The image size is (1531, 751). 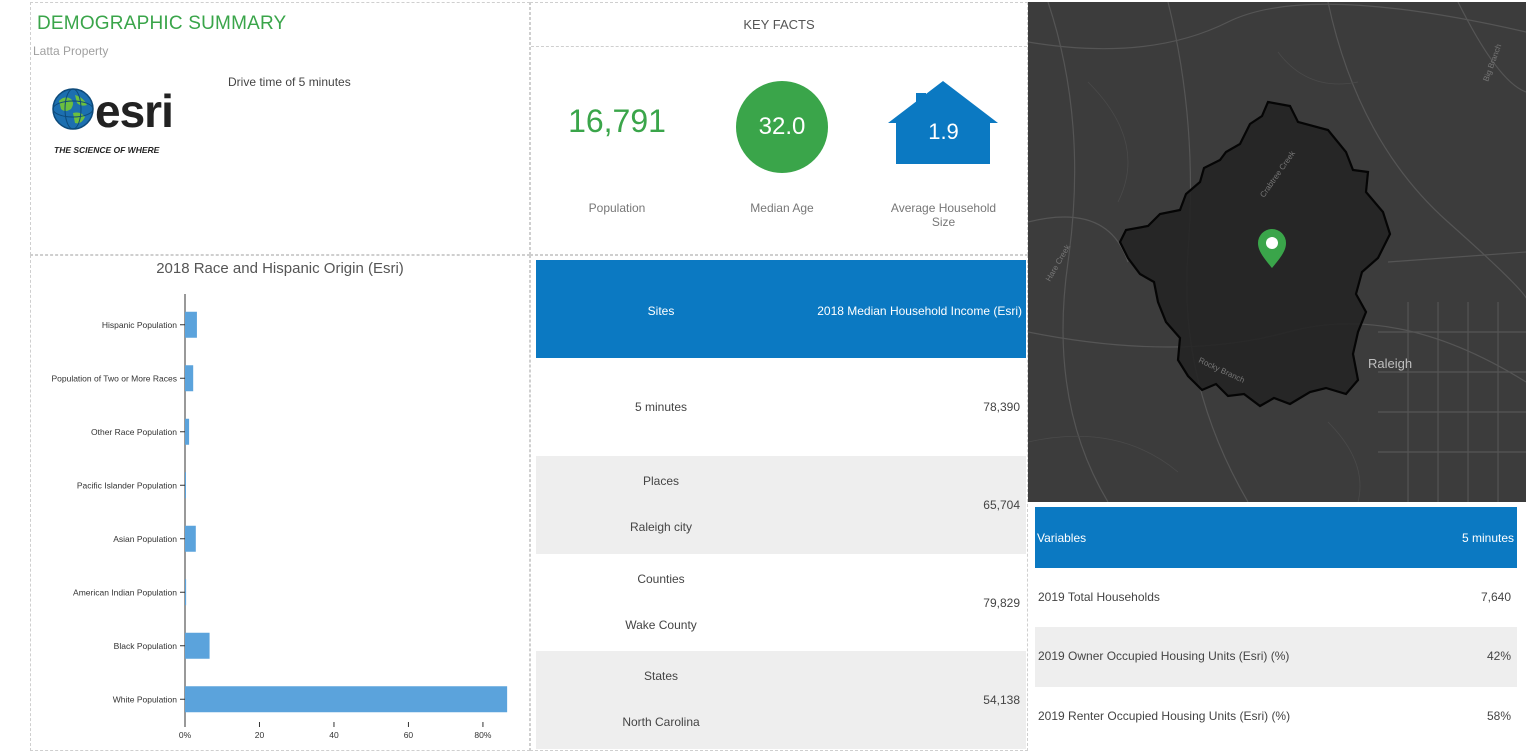 I want to click on header-sites: Sites, so click(x=661, y=311).